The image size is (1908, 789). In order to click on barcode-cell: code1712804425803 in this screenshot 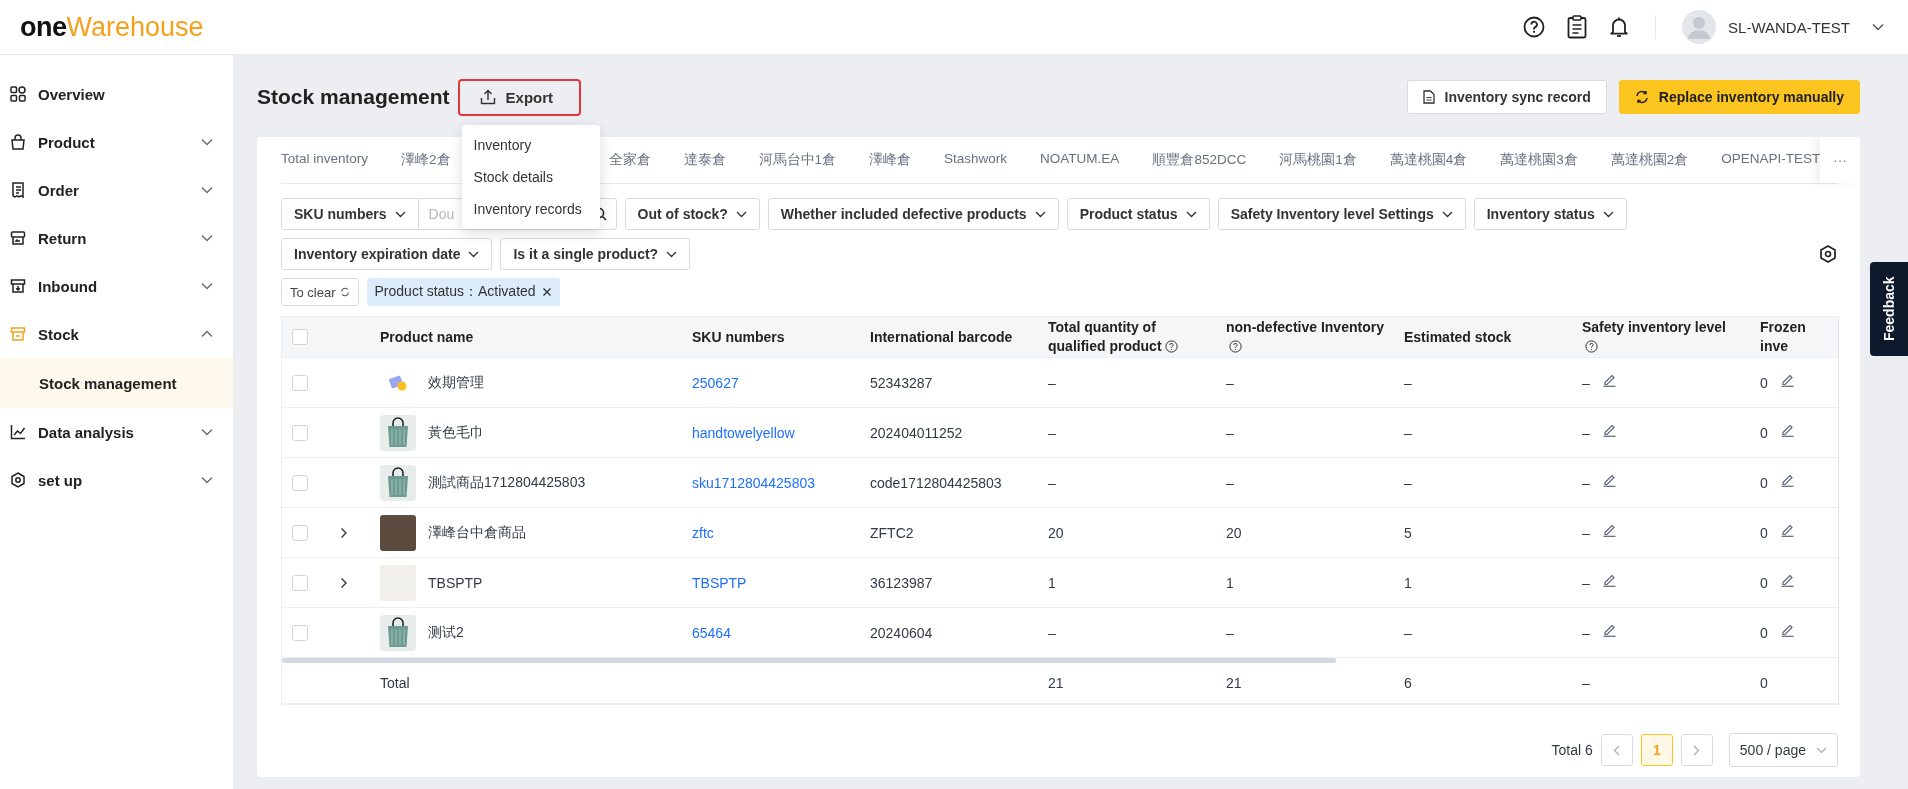, I will do `click(936, 482)`.